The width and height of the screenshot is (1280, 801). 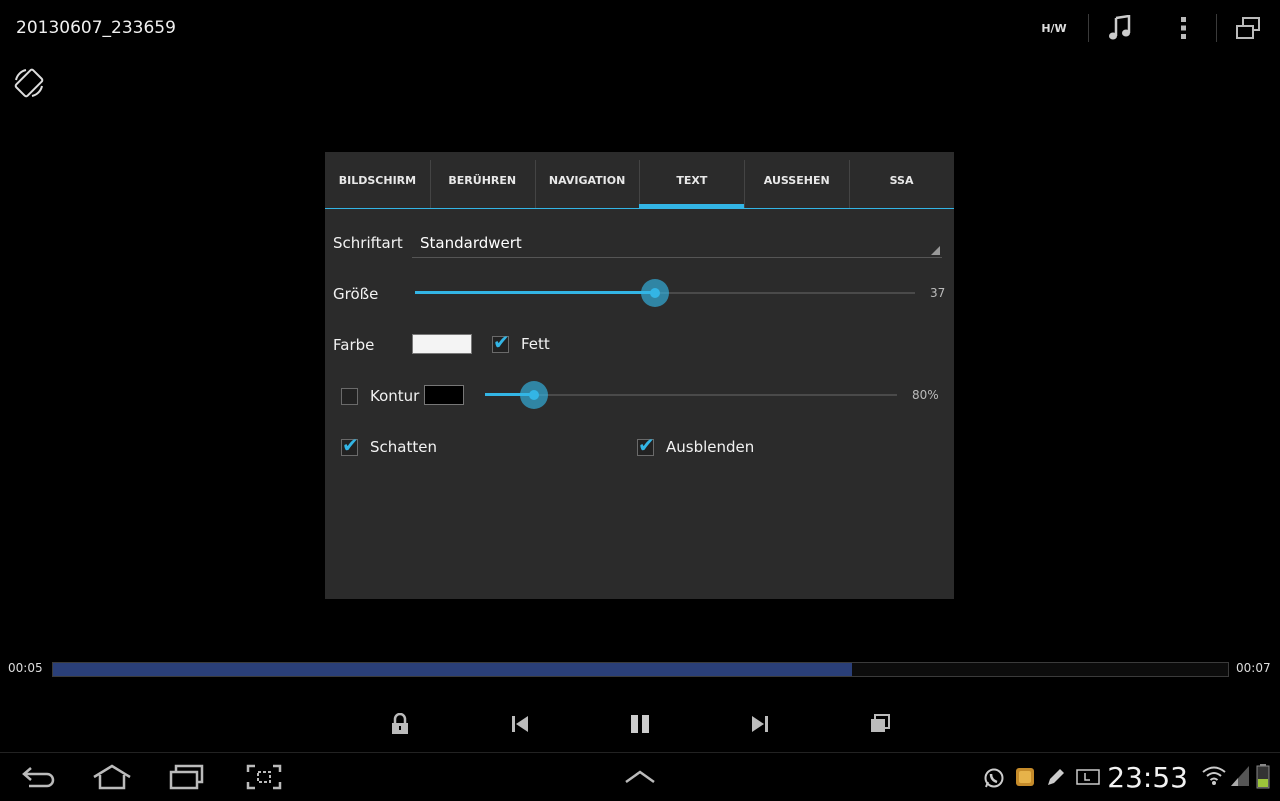 I want to click on app-notification-icon, so click(x=1025, y=779).